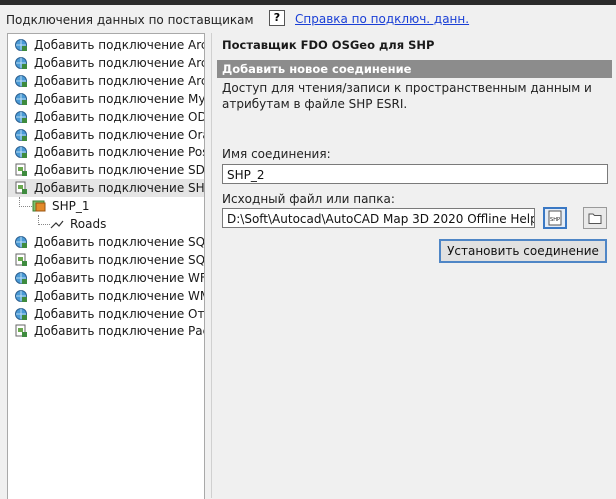 The width and height of the screenshot is (616, 499). What do you see at coordinates (119, 277) in the screenshot?
I see `tree-item-label: Добавить подключение WFS` at bounding box center [119, 277].